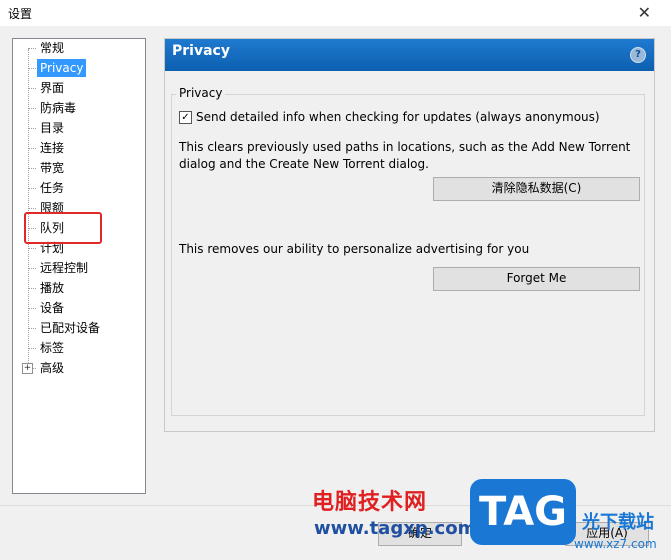  What do you see at coordinates (27, 368) in the screenshot?
I see `expand-icon: +` at bounding box center [27, 368].